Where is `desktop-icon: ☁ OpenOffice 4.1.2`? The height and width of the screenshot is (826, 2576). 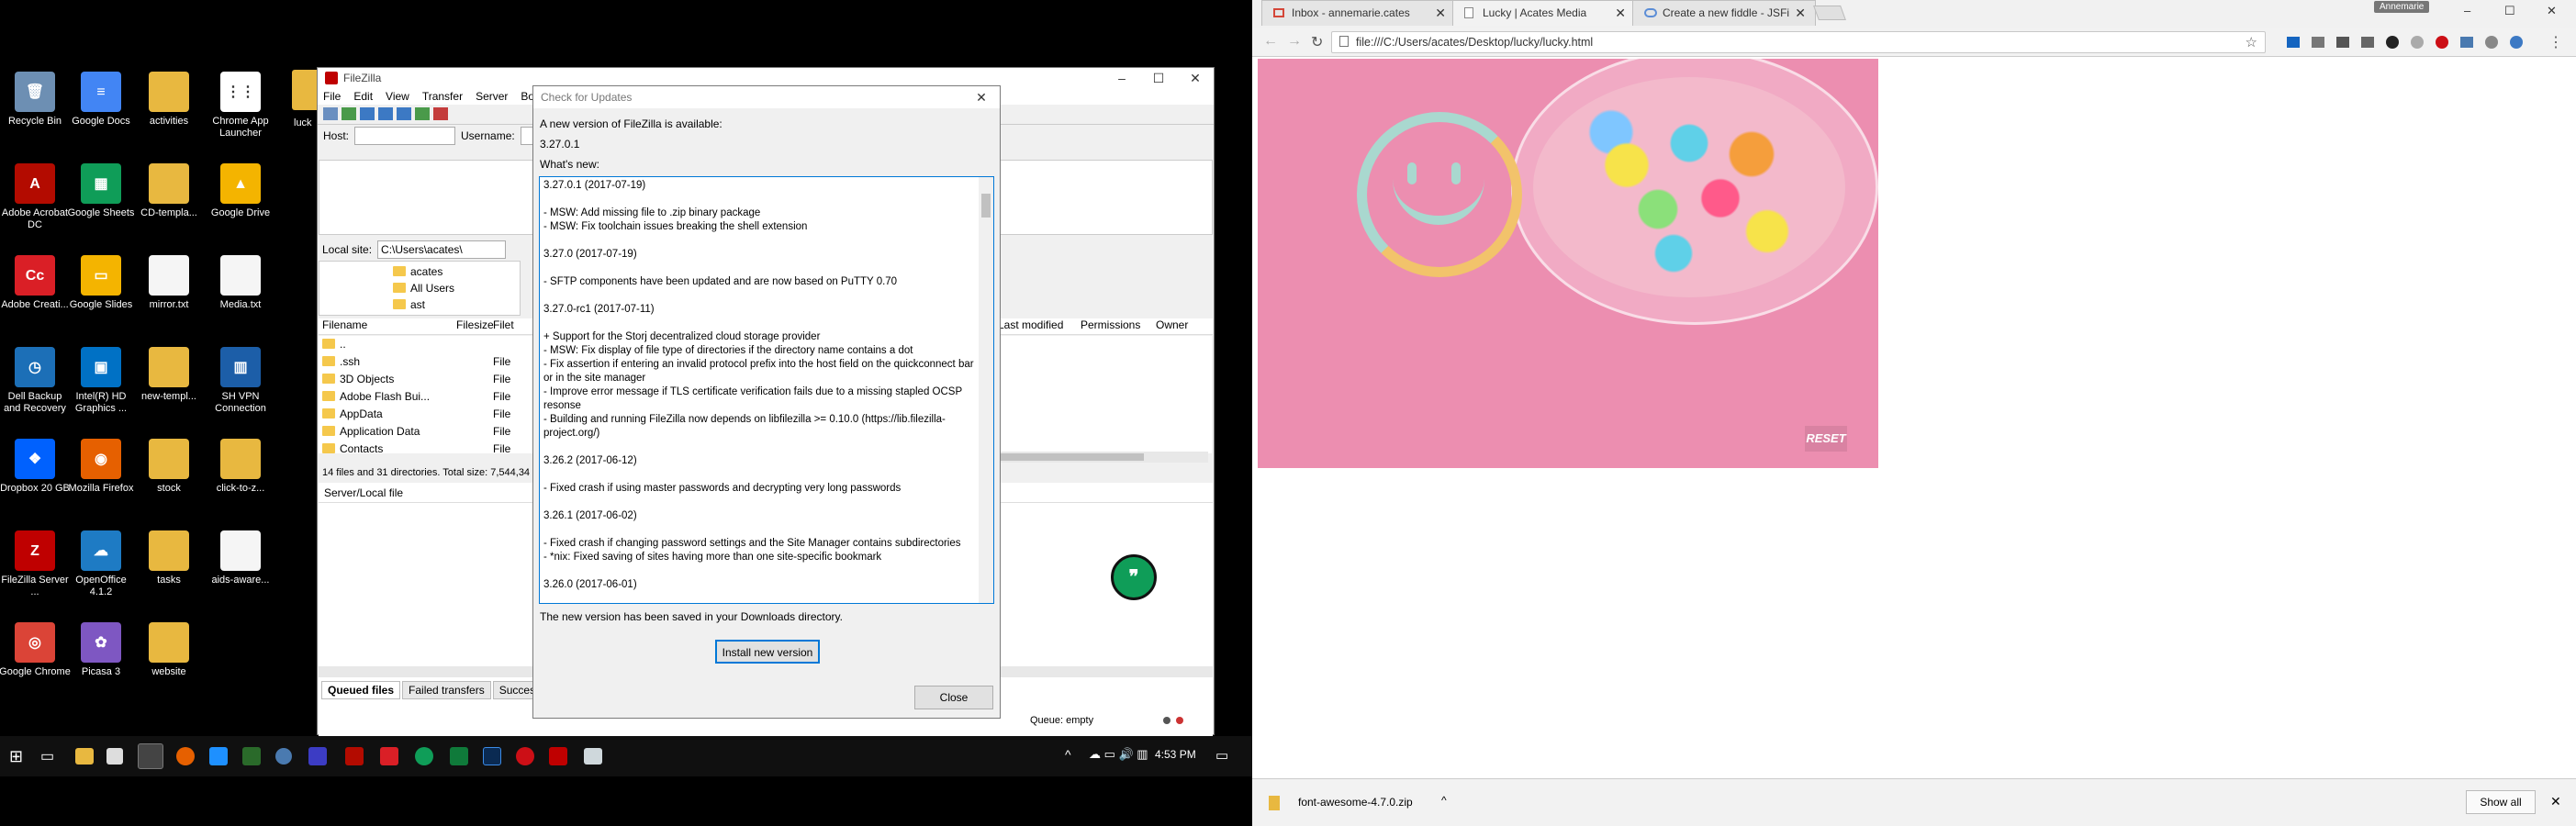
desktop-icon: ☁ OpenOffice 4.1.2 is located at coordinates (101, 564).